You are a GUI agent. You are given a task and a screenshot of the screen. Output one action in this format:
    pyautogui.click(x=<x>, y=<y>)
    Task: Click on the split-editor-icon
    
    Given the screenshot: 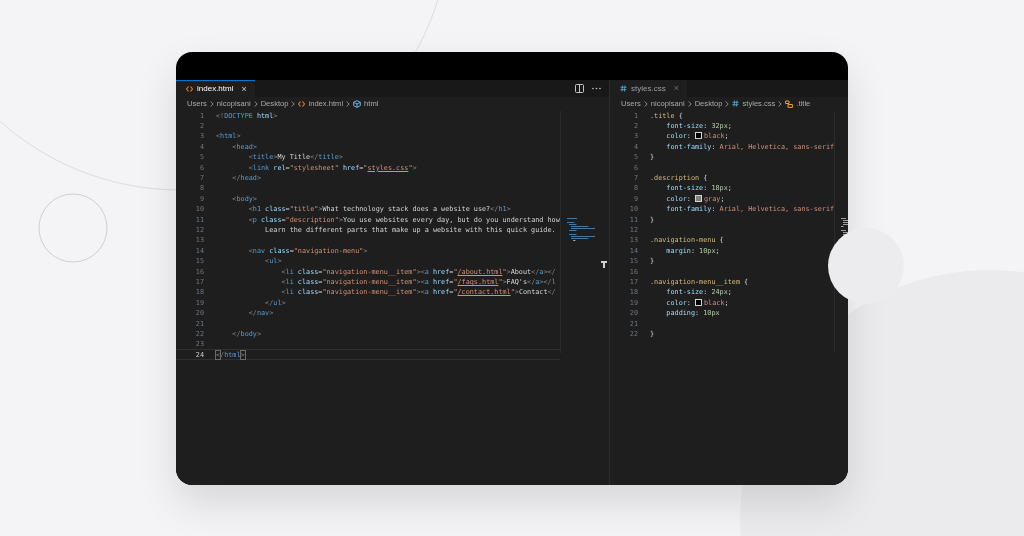 What is the action you would take?
    pyautogui.click(x=579, y=88)
    